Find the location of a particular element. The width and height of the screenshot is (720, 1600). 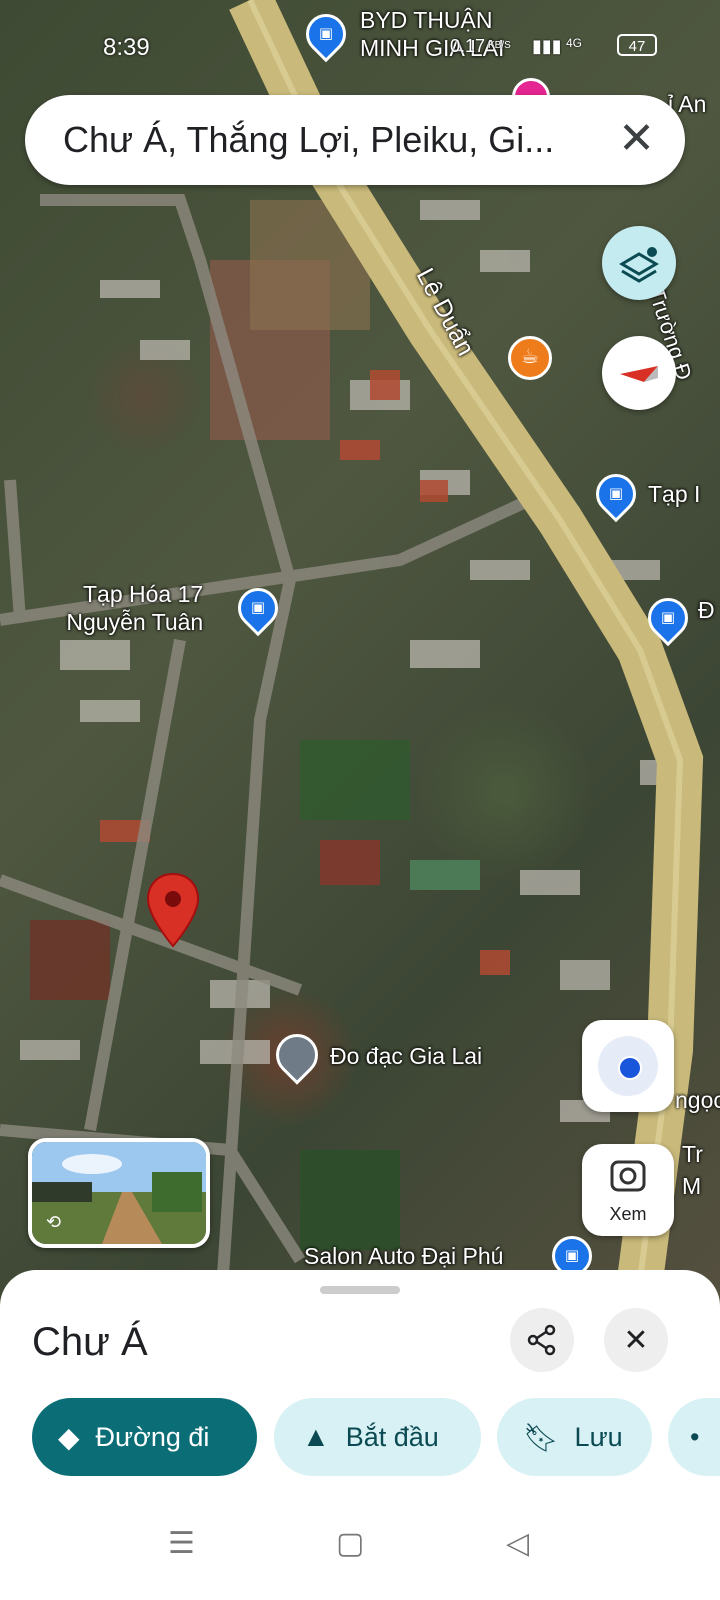

clock: 8:39 is located at coordinates (126, 47).